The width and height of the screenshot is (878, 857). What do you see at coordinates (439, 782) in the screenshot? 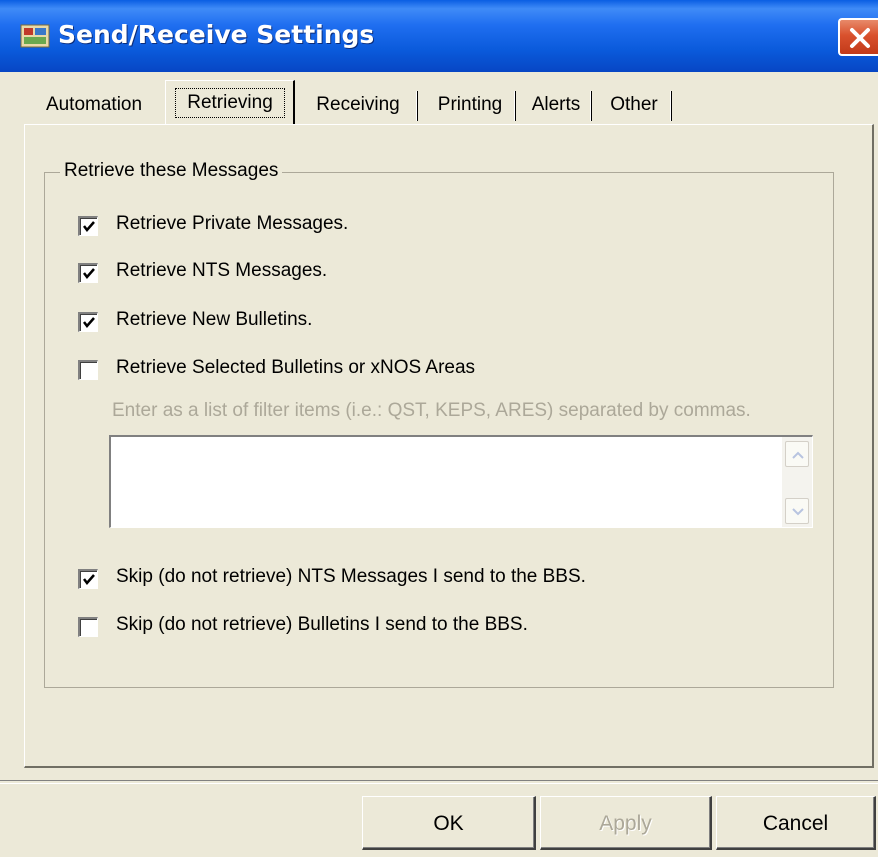
I see `divider` at bounding box center [439, 782].